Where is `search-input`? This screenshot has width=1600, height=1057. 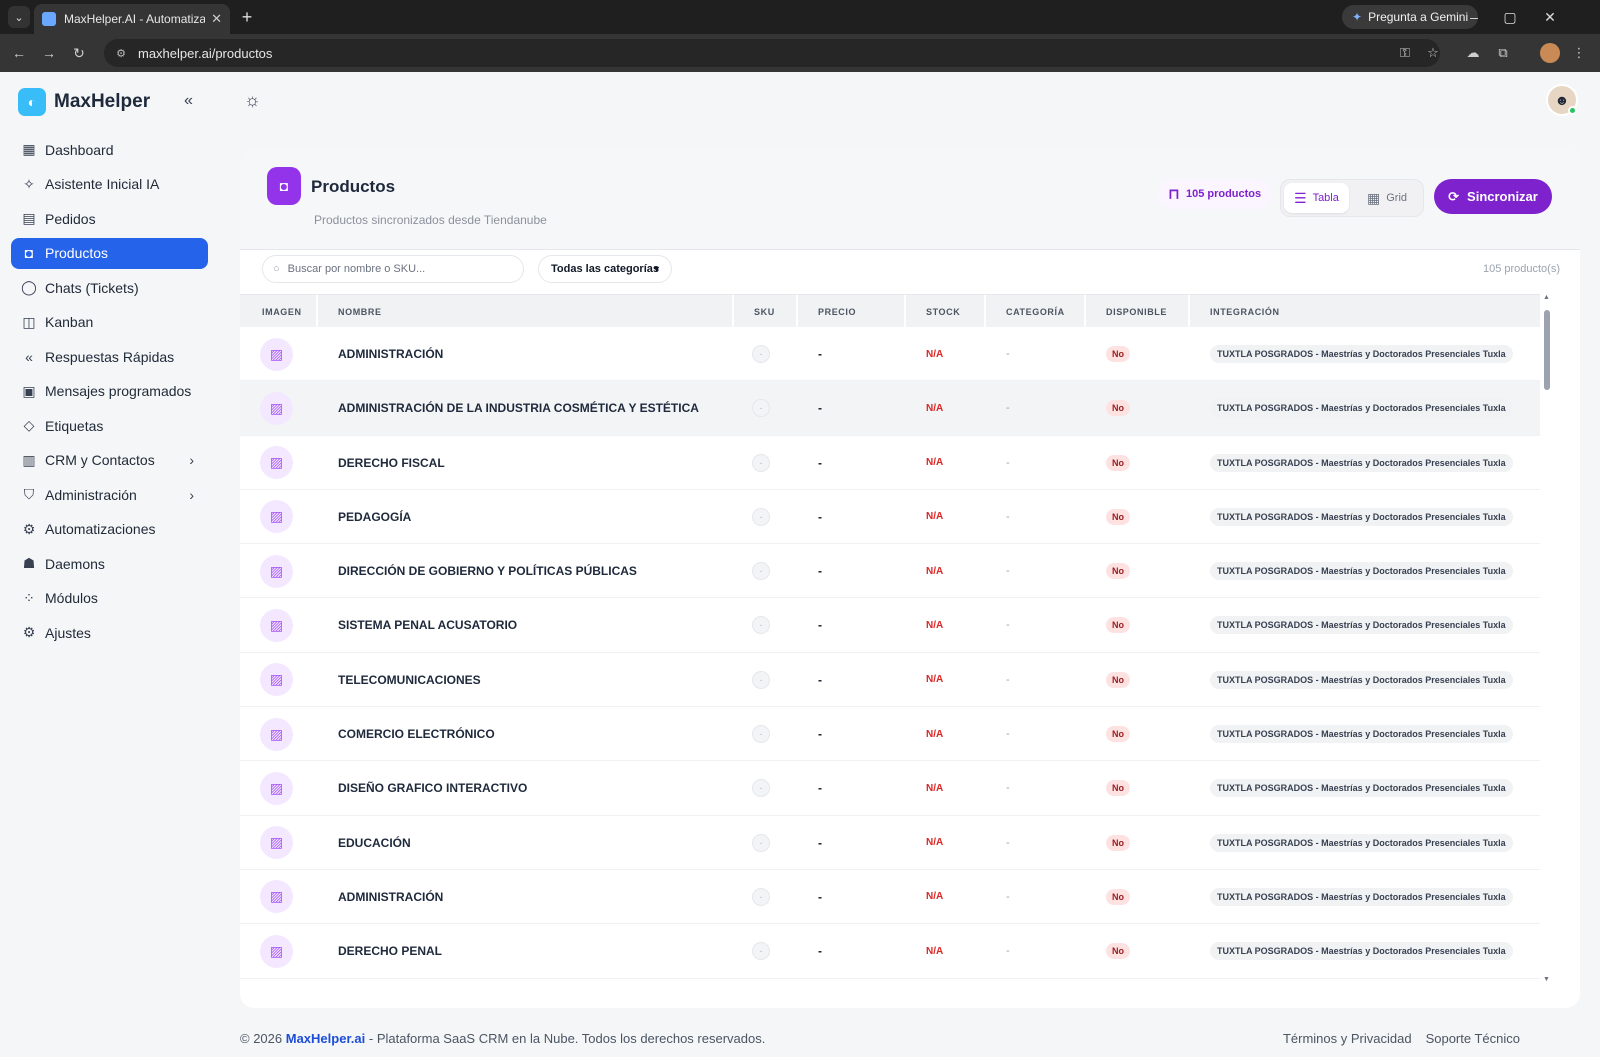 search-input is located at coordinates (397, 269).